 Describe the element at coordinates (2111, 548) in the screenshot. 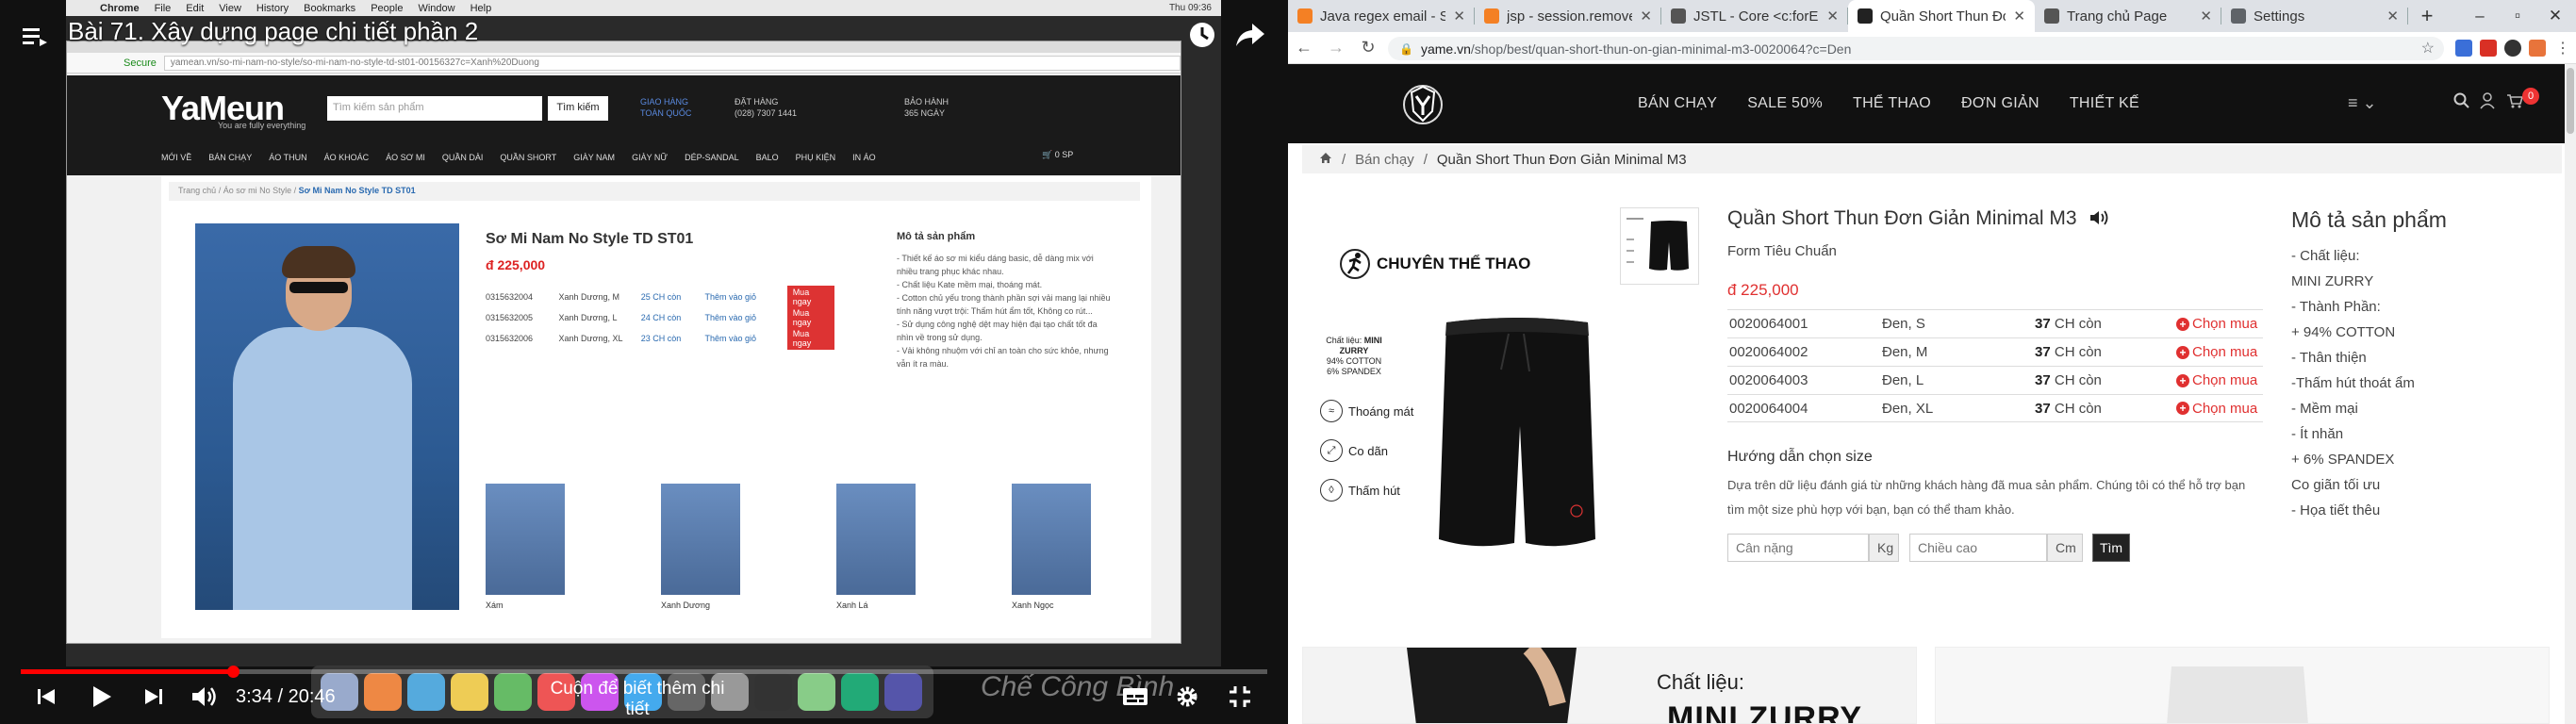

I see `find-size-button: Tìm` at that location.